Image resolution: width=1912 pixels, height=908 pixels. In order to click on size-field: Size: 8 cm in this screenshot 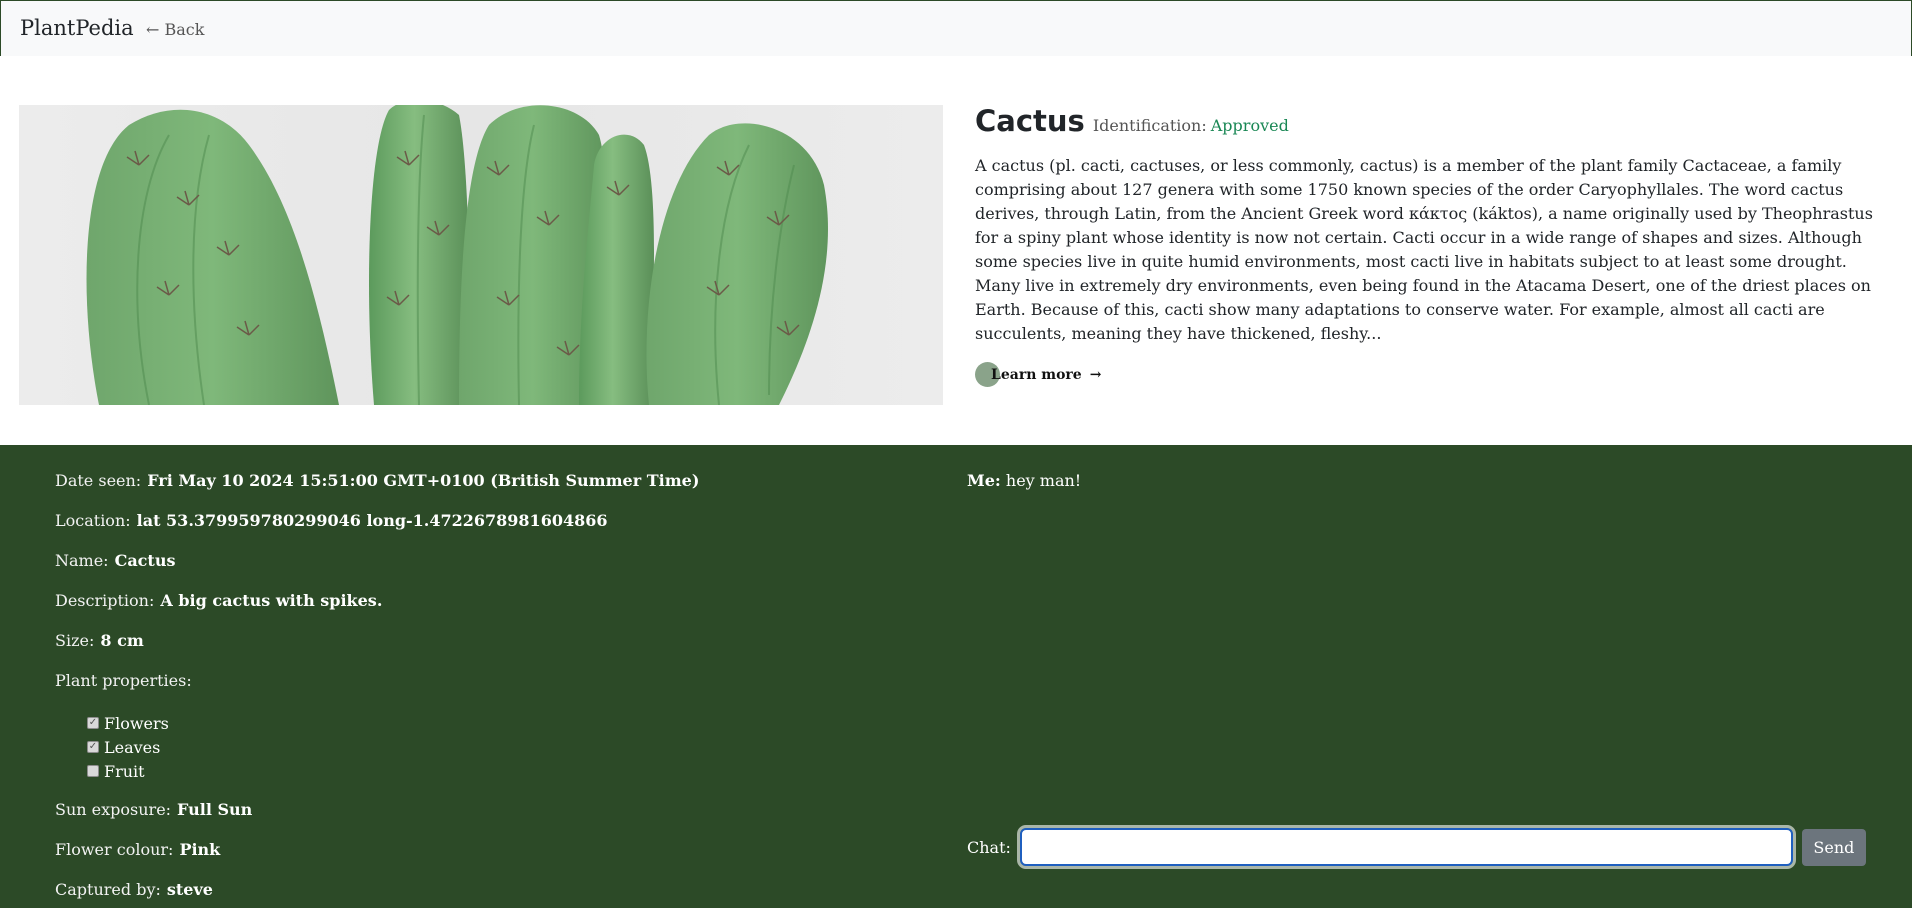, I will do `click(99, 640)`.